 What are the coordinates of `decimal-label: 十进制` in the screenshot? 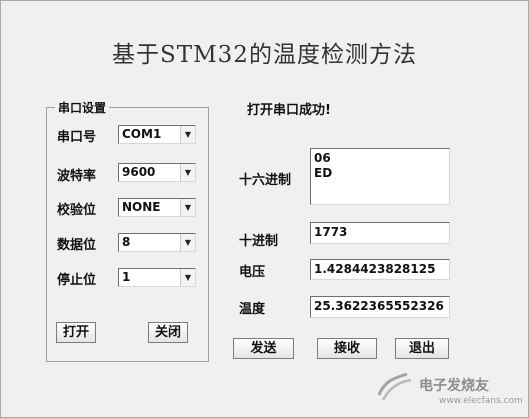 It's located at (259, 241).